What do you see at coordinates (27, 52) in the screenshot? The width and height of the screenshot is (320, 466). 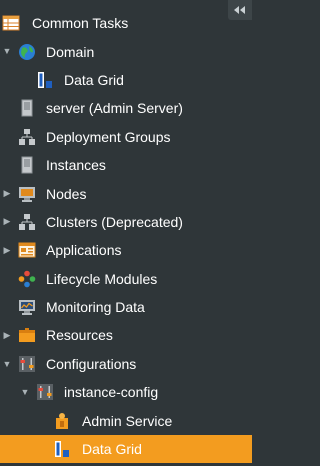 I see `globe-icon` at bounding box center [27, 52].